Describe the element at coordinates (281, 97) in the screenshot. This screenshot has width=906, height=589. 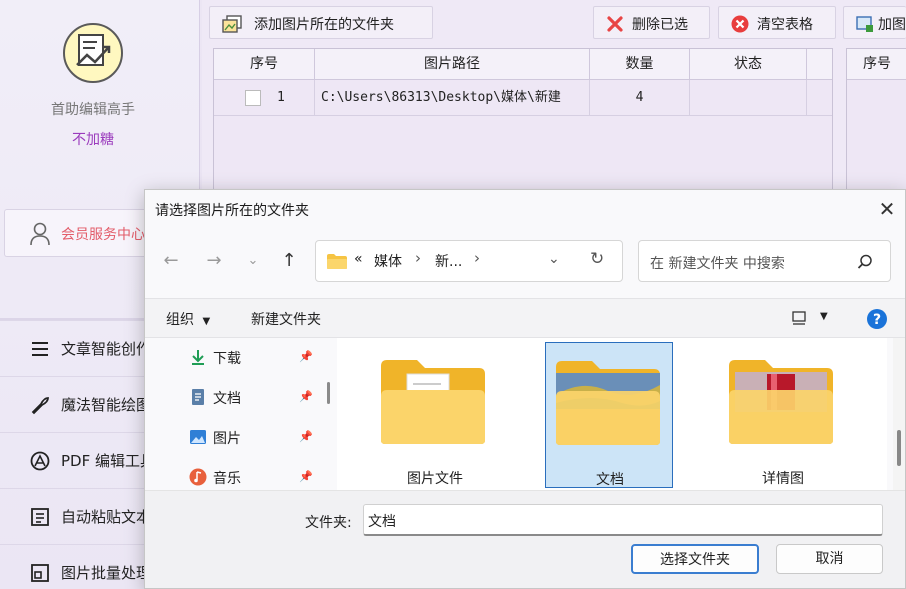
I see `row-index: 1` at that location.